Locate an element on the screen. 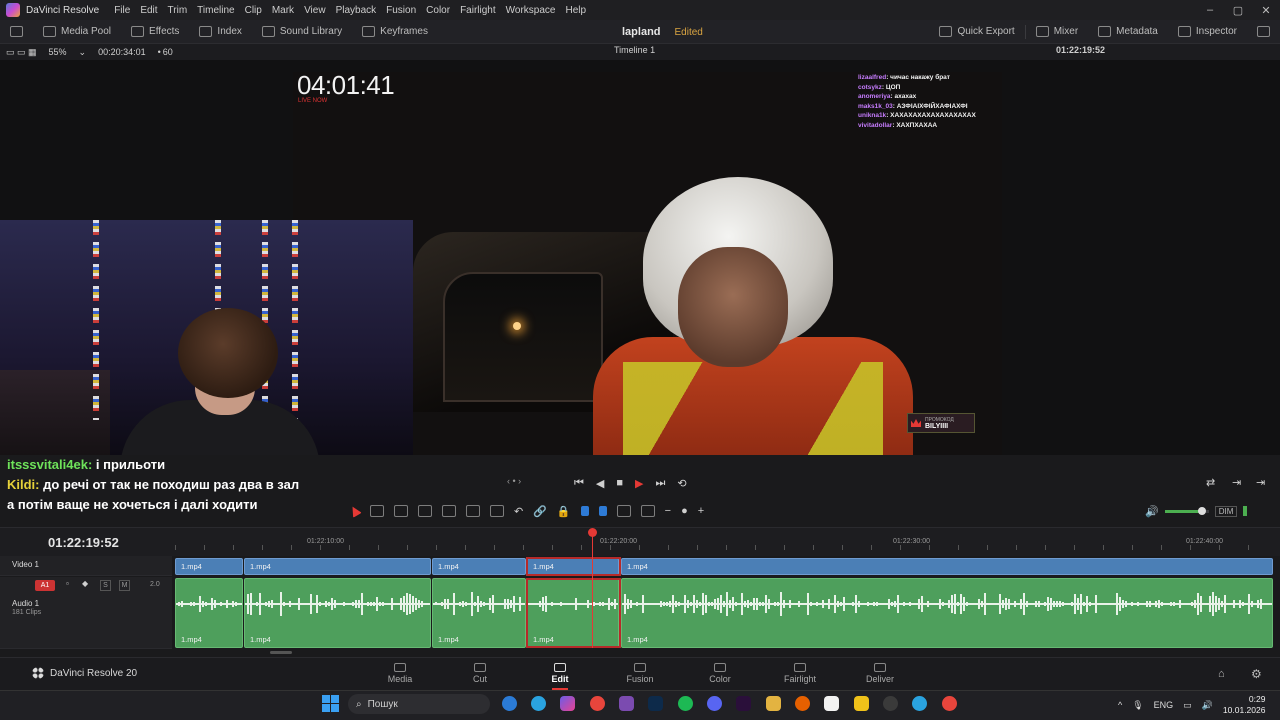  menu-file: File is located at coordinates (122, 10).